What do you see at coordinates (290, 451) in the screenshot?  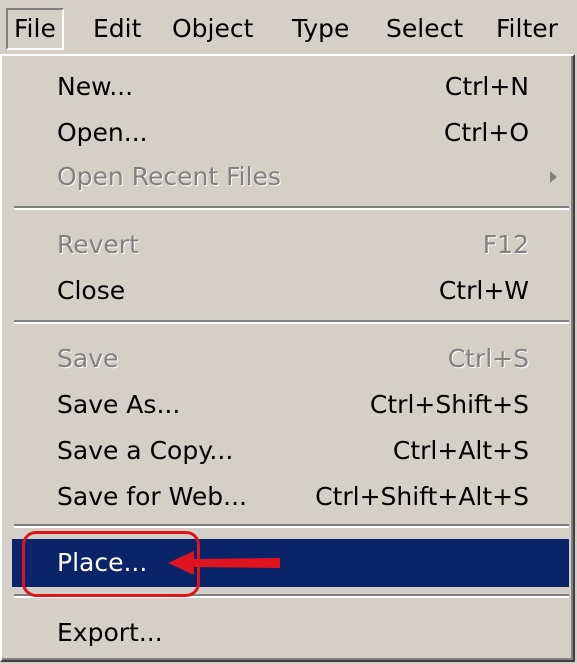 I see `menu-item-save-a-copy: Save a Copy... Ctrl+Alt+S` at bounding box center [290, 451].